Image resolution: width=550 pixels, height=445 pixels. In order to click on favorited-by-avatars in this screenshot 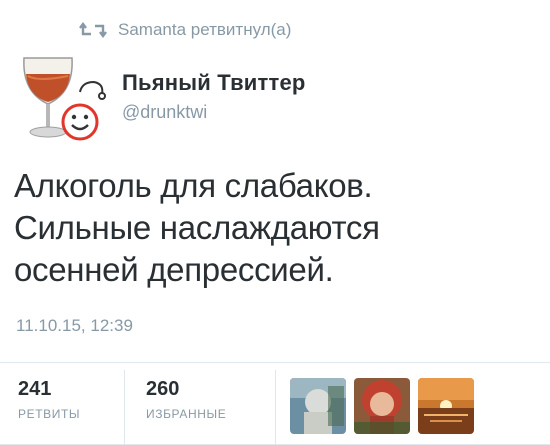, I will do `click(382, 406)`.